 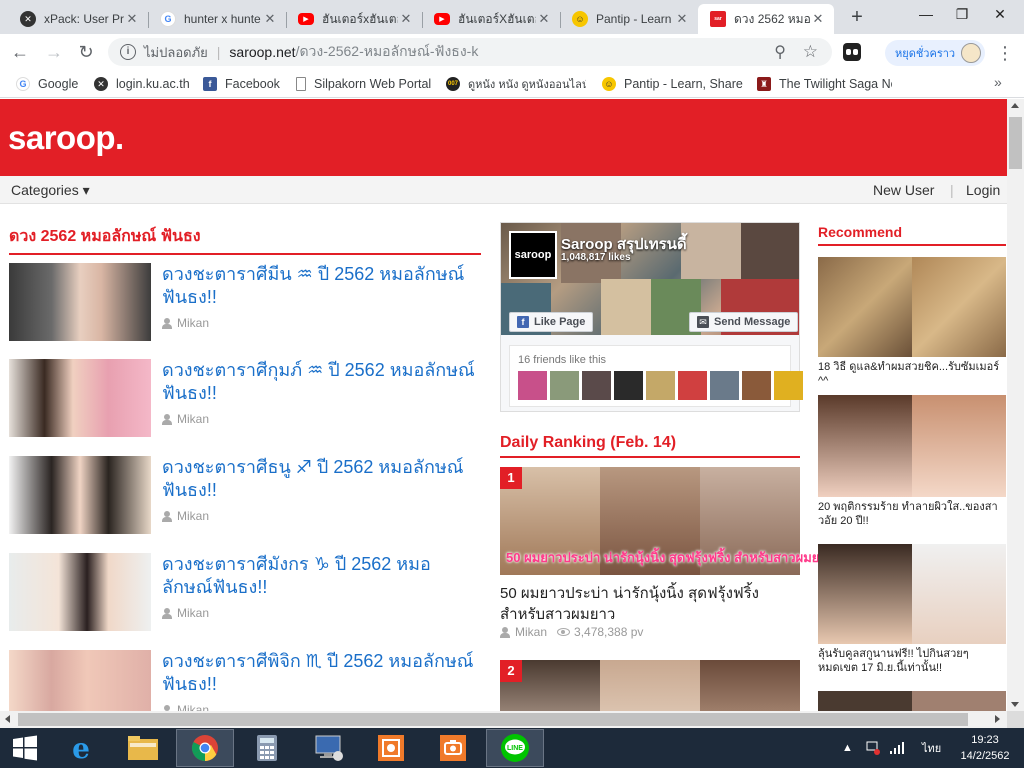 I want to click on file-explorer-taskbar, so click(x=143, y=748).